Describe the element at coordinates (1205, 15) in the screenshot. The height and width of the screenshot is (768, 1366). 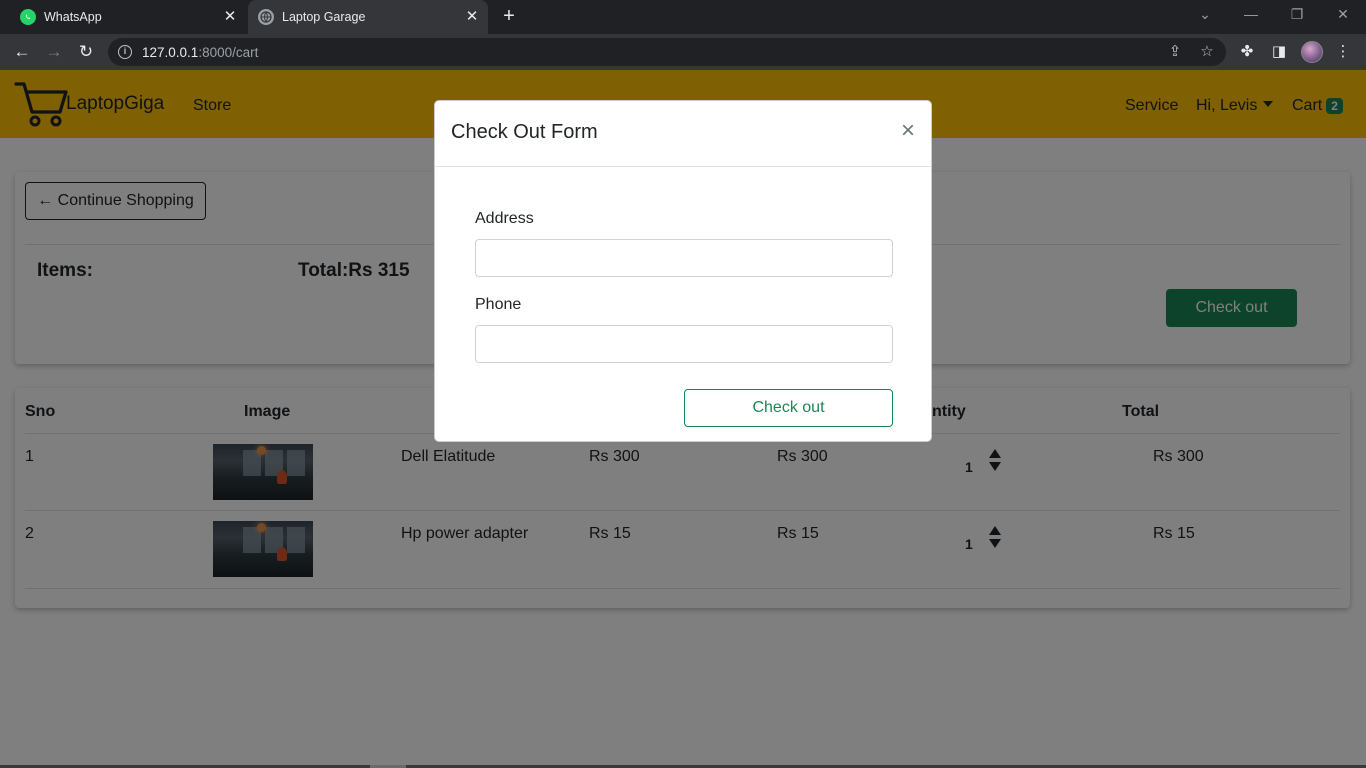
I see `tab-search-icon: ⌄` at that location.